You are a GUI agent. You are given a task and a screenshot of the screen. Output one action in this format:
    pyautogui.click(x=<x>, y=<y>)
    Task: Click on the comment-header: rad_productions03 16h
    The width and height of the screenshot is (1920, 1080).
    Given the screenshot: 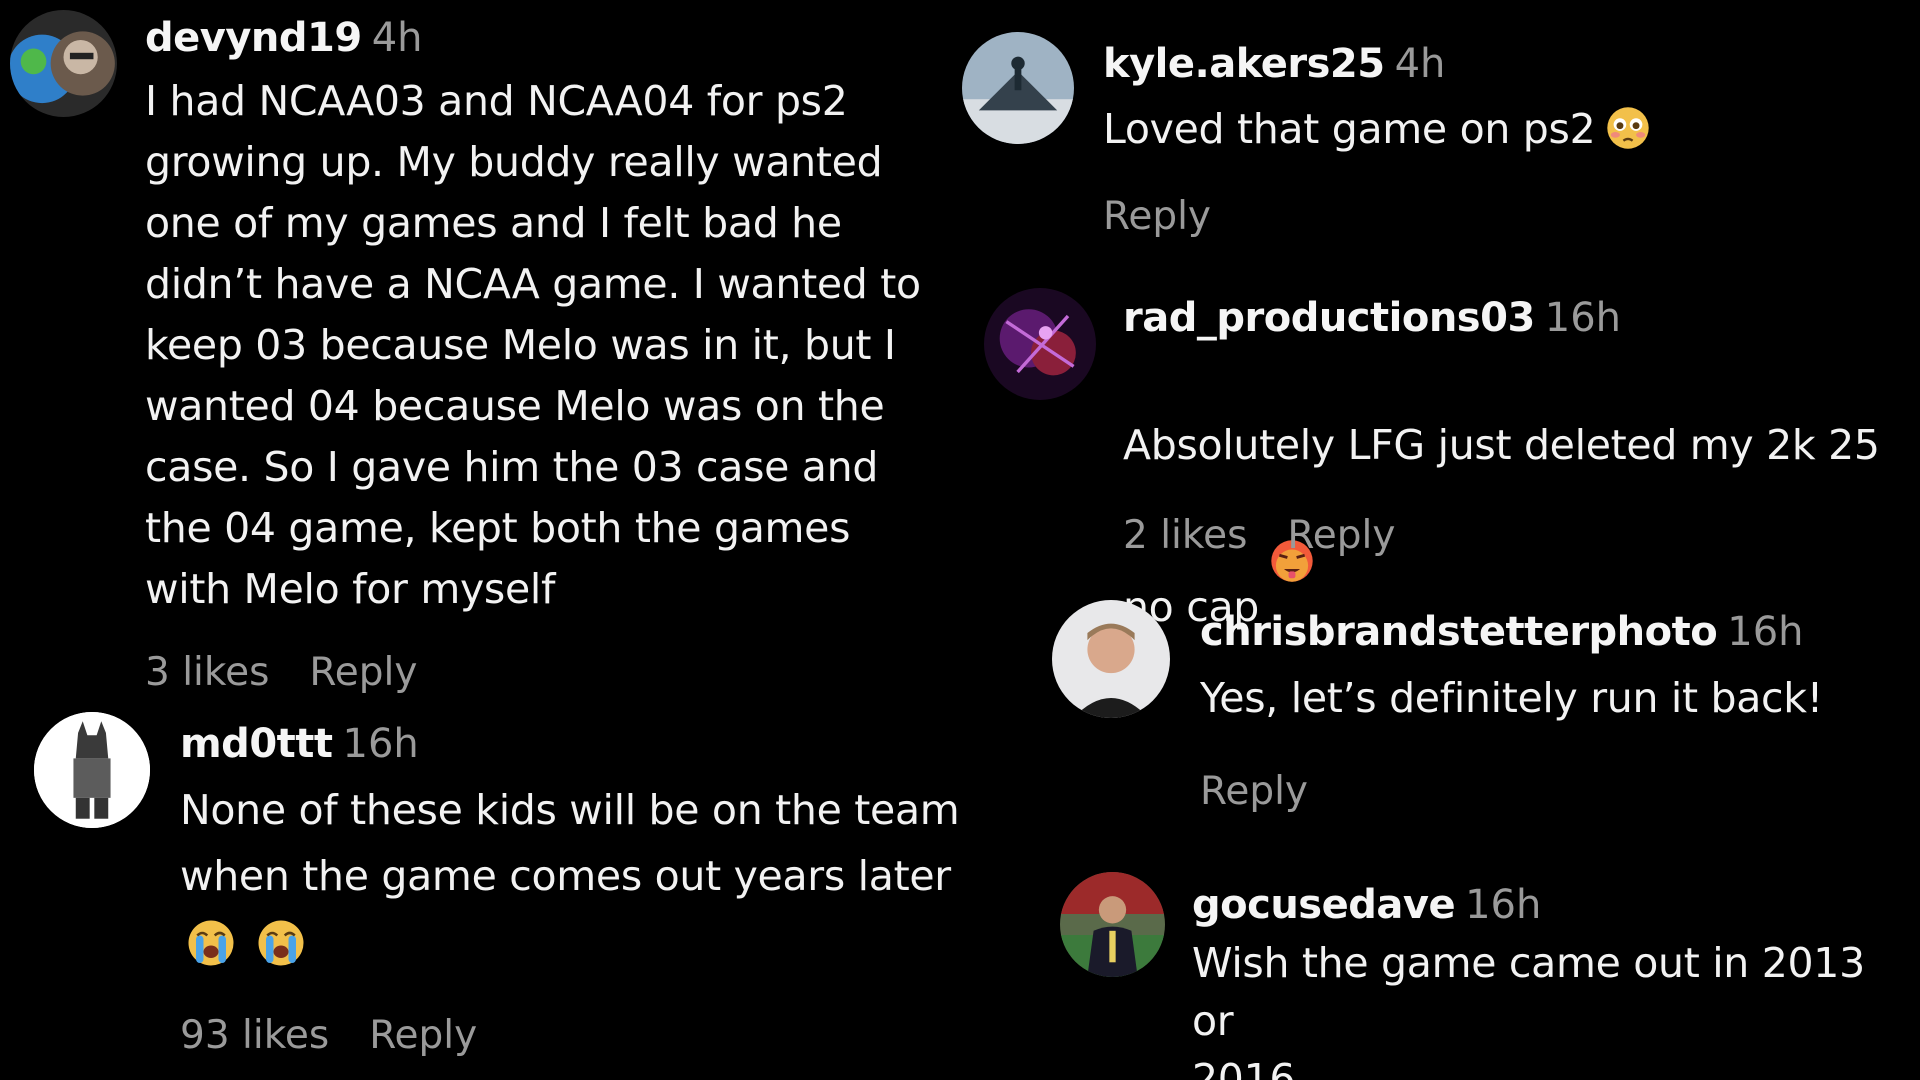 What is the action you would take?
    pyautogui.click(x=1372, y=318)
    